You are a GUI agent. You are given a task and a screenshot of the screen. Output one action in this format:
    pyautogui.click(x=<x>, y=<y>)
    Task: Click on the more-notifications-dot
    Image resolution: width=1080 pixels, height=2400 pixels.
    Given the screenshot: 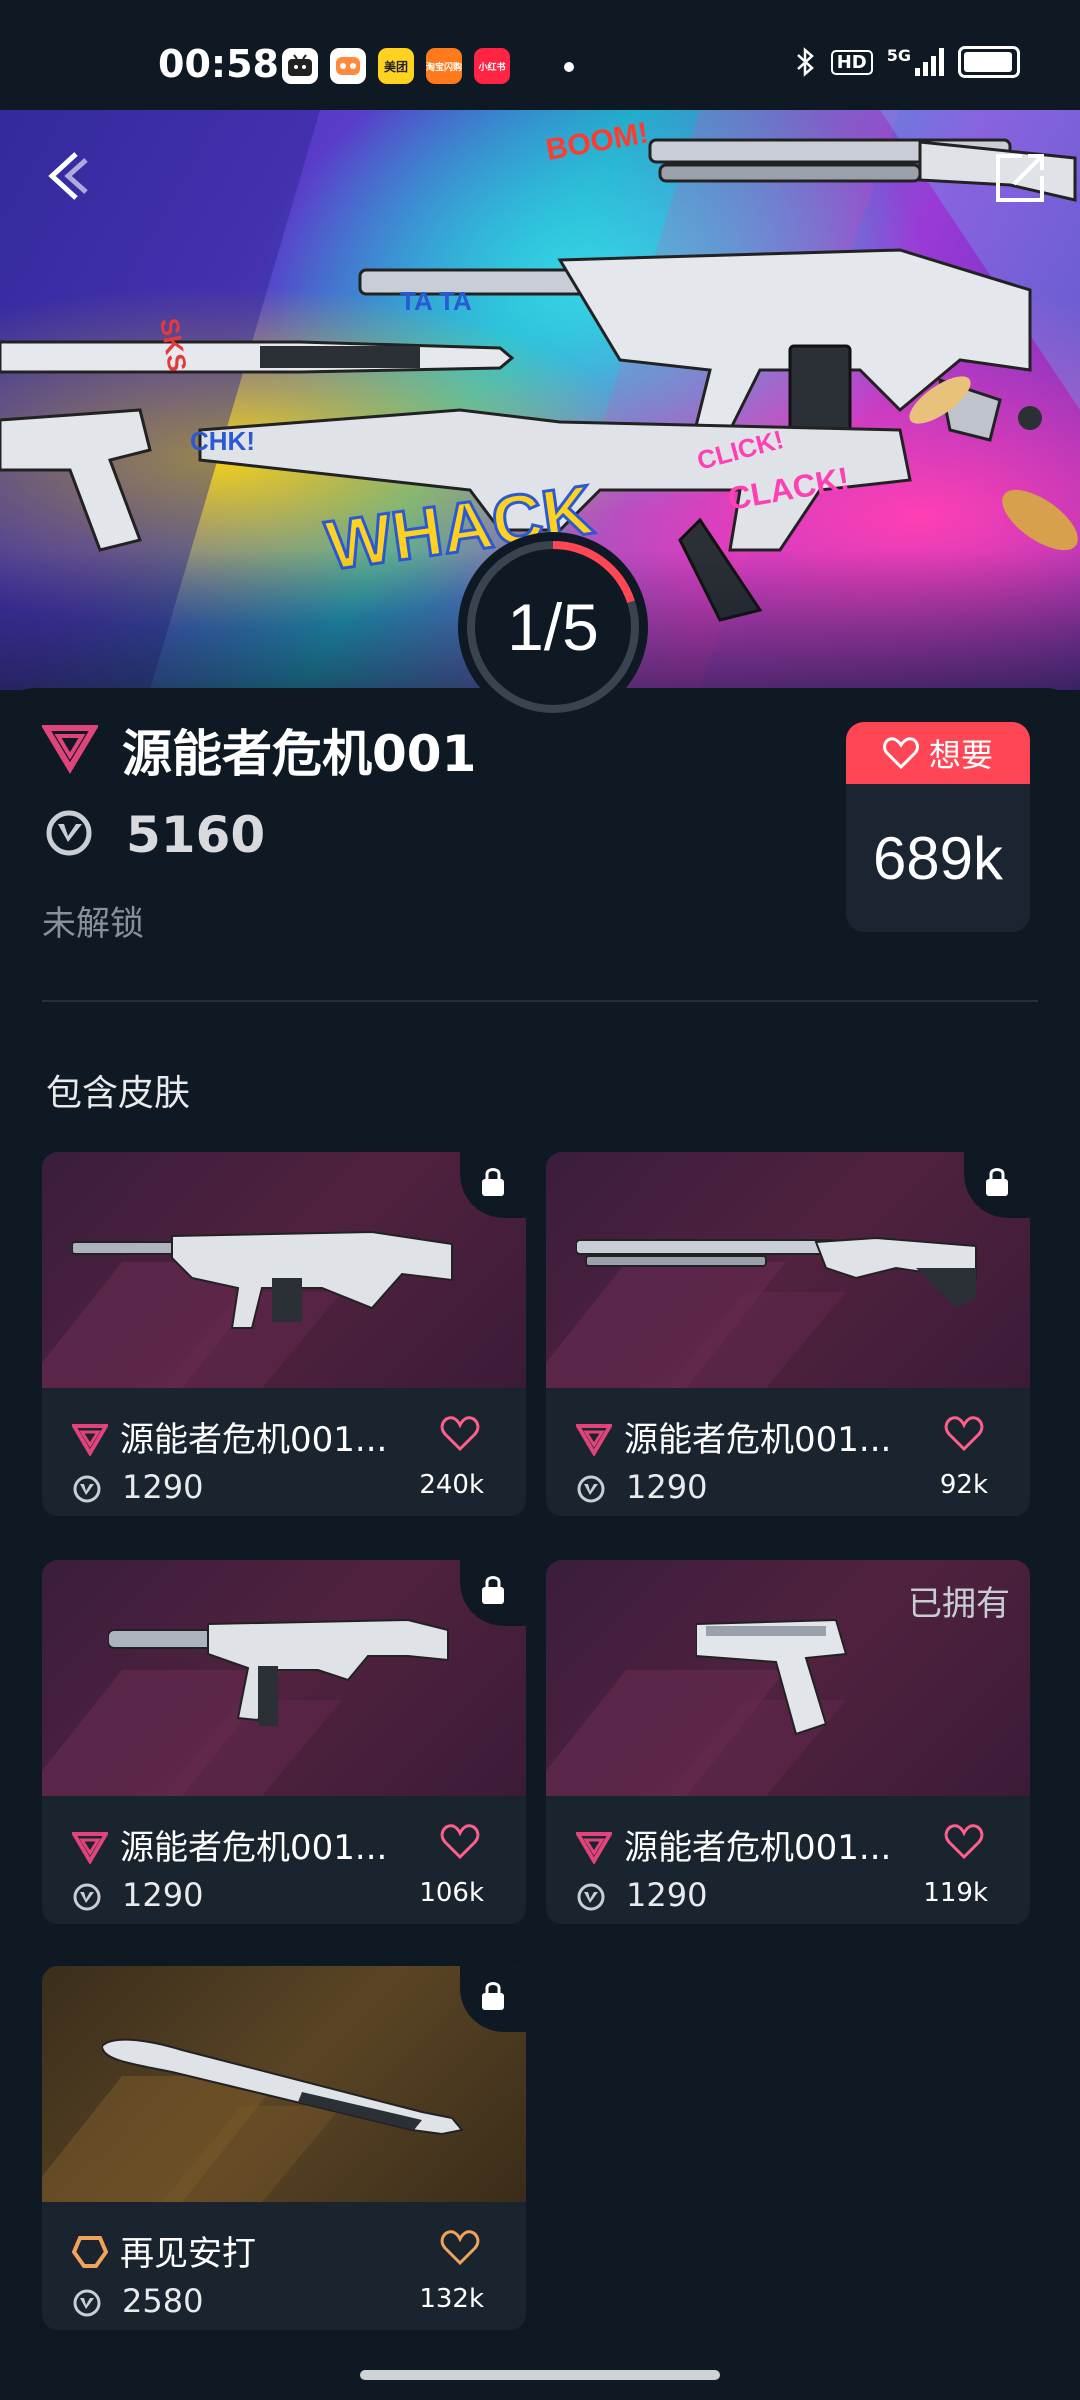 What is the action you would take?
    pyautogui.click(x=569, y=67)
    